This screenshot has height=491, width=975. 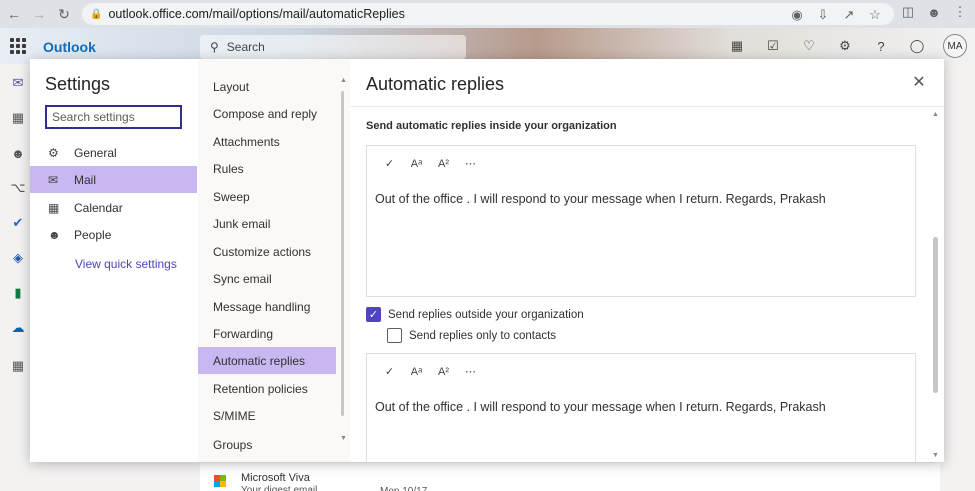 I want to click on subitem-junk-email: Junk email, so click(x=267, y=223).